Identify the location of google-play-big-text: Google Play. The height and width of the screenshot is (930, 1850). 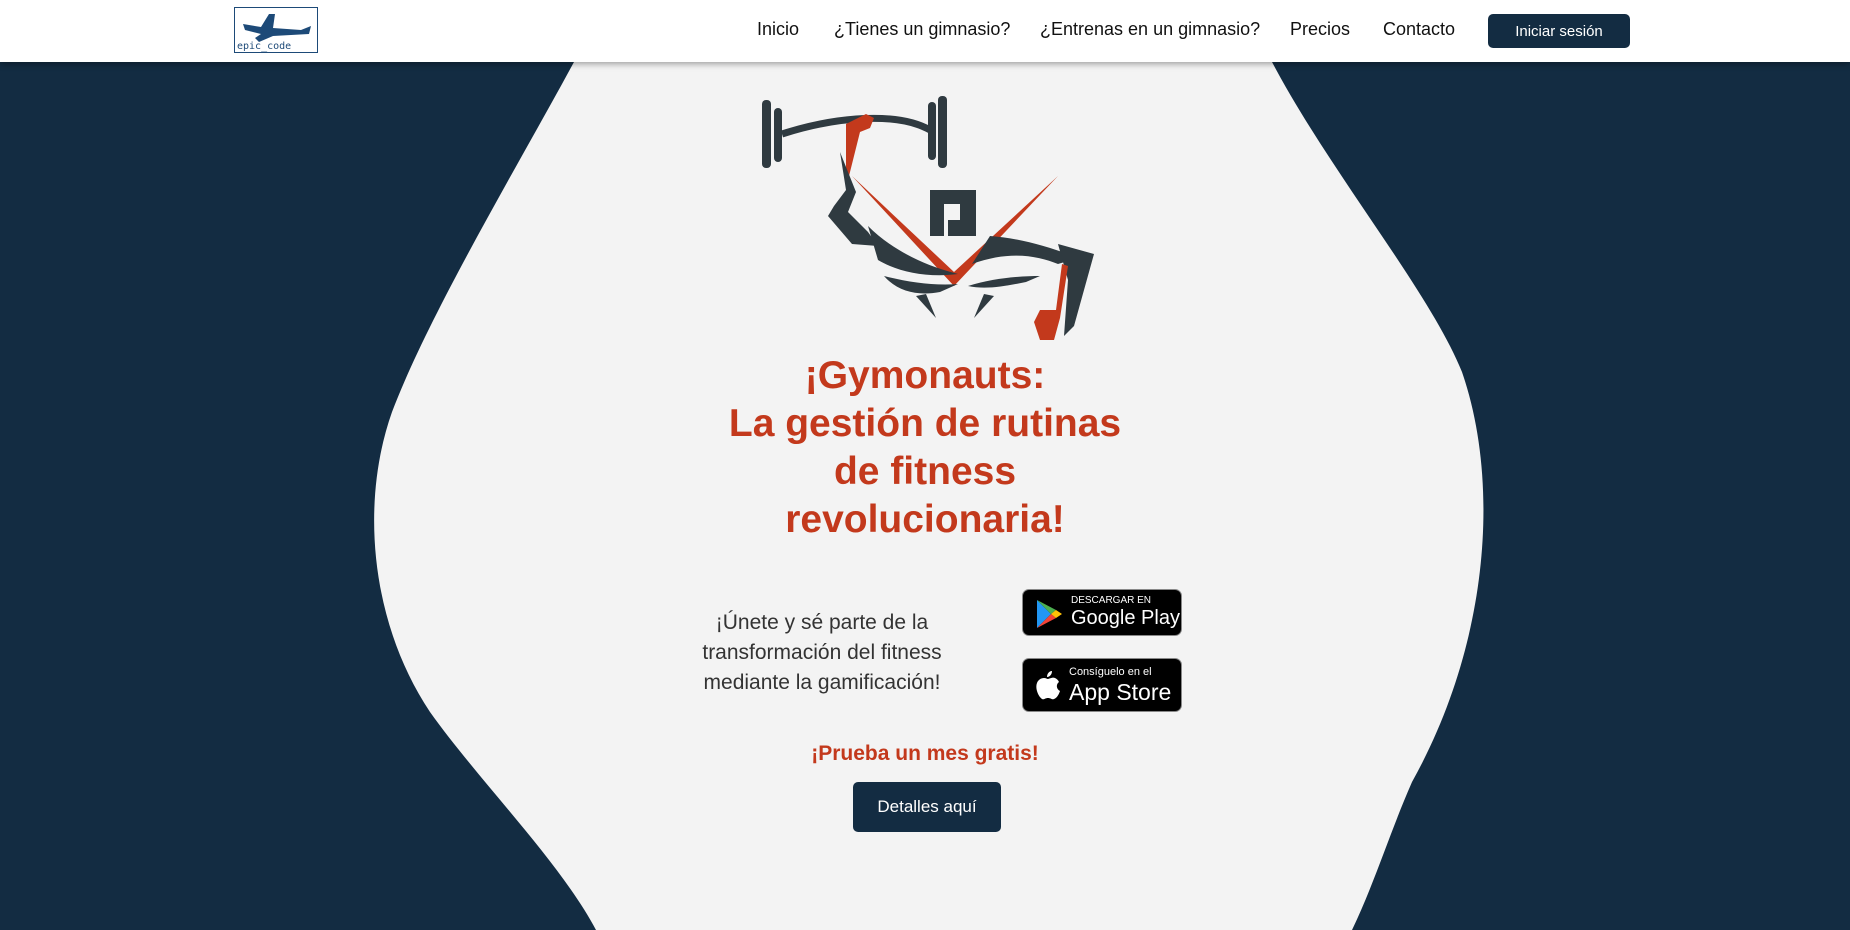
(1125, 618).